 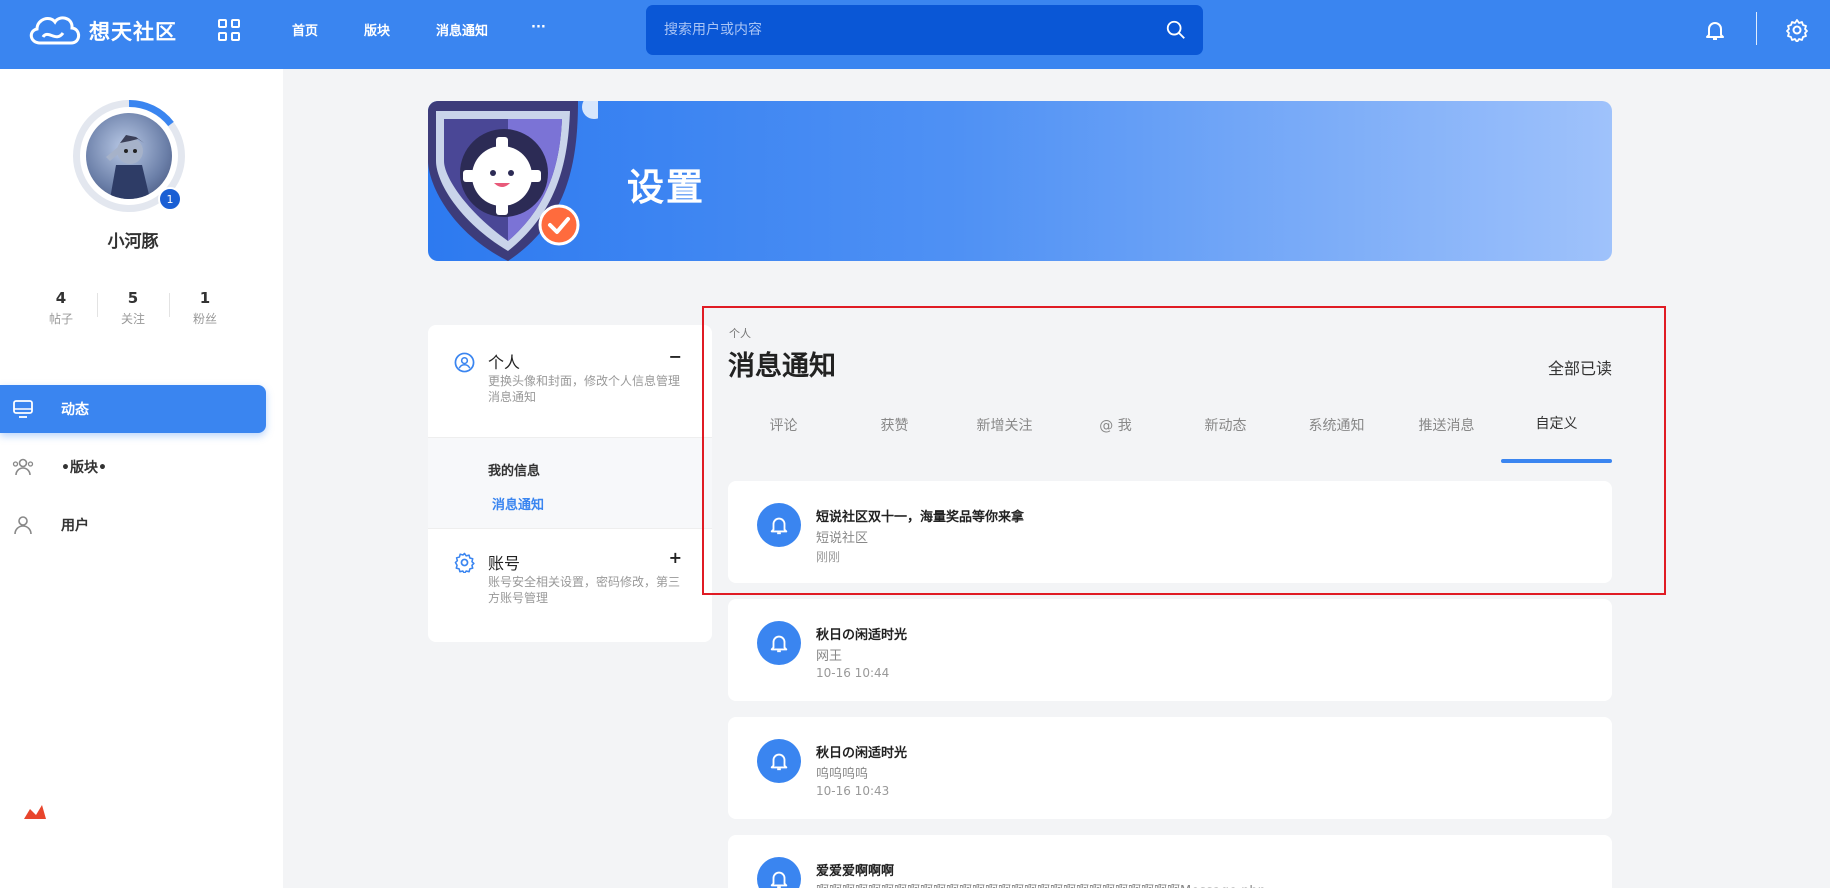 I want to click on user-icon, so click(x=23, y=525).